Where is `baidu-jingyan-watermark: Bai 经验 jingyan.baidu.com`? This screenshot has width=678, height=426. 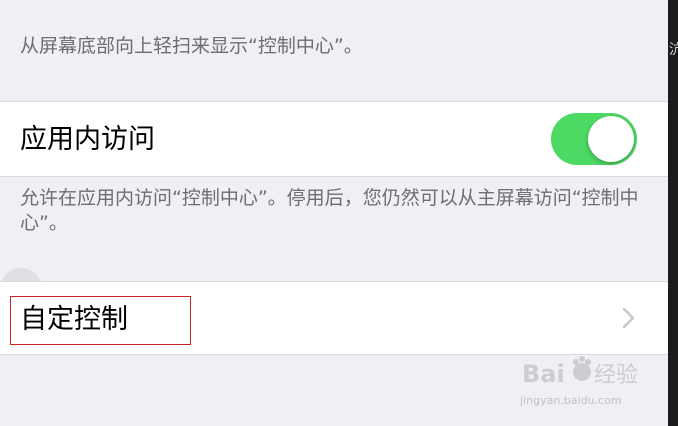 baidu-jingyan-watermark: Bai 经验 jingyan.baidu.com is located at coordinates (585, 382).